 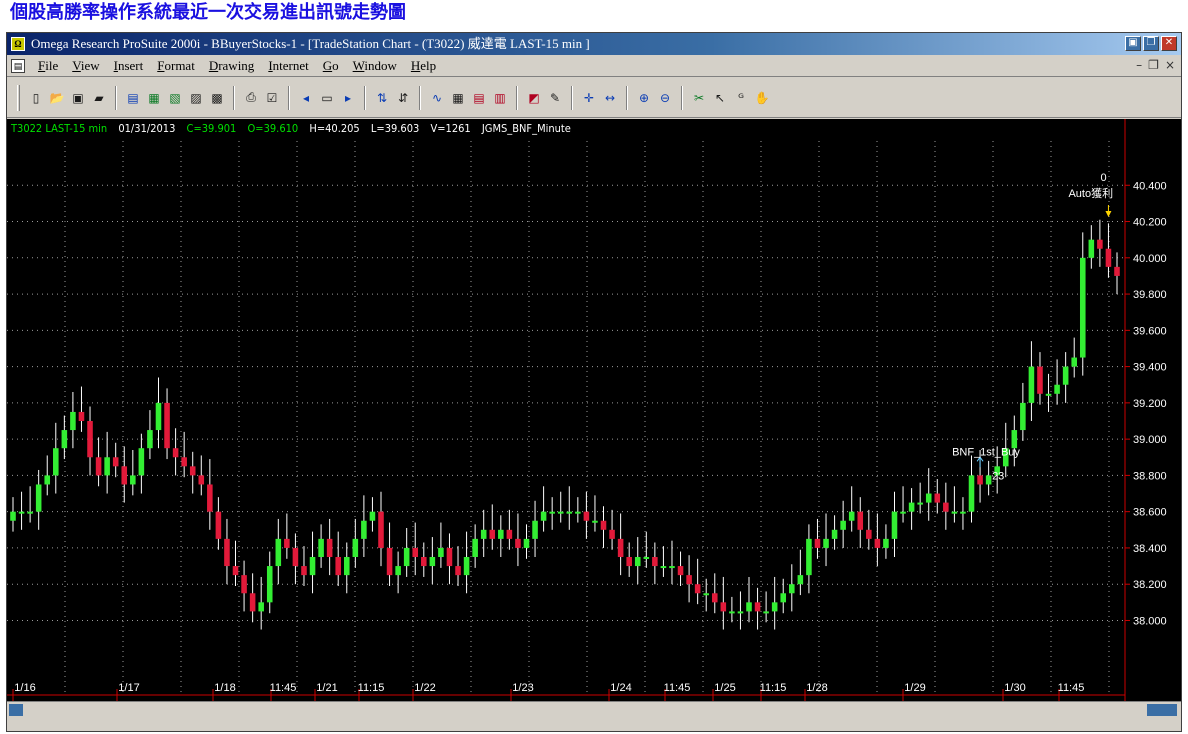 What do you see at coordinates (327, 98) in the screenshot?
I see `zoom-page-icon: ▭` at bounding box center [327, 98].